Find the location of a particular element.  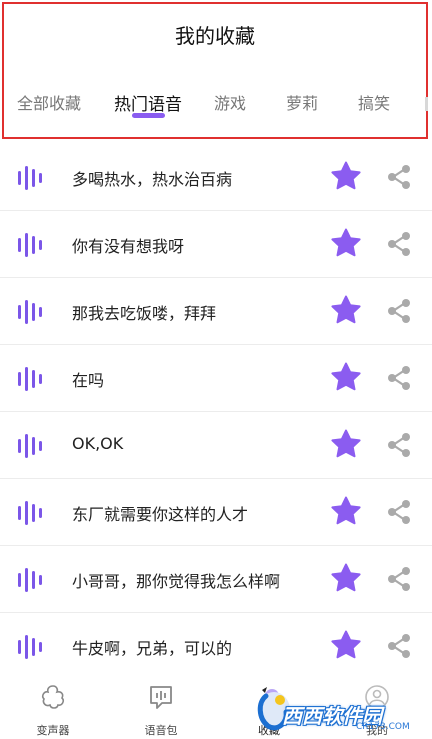

nav-voice-changer: 变声器 is located at coordinates (53, 707).